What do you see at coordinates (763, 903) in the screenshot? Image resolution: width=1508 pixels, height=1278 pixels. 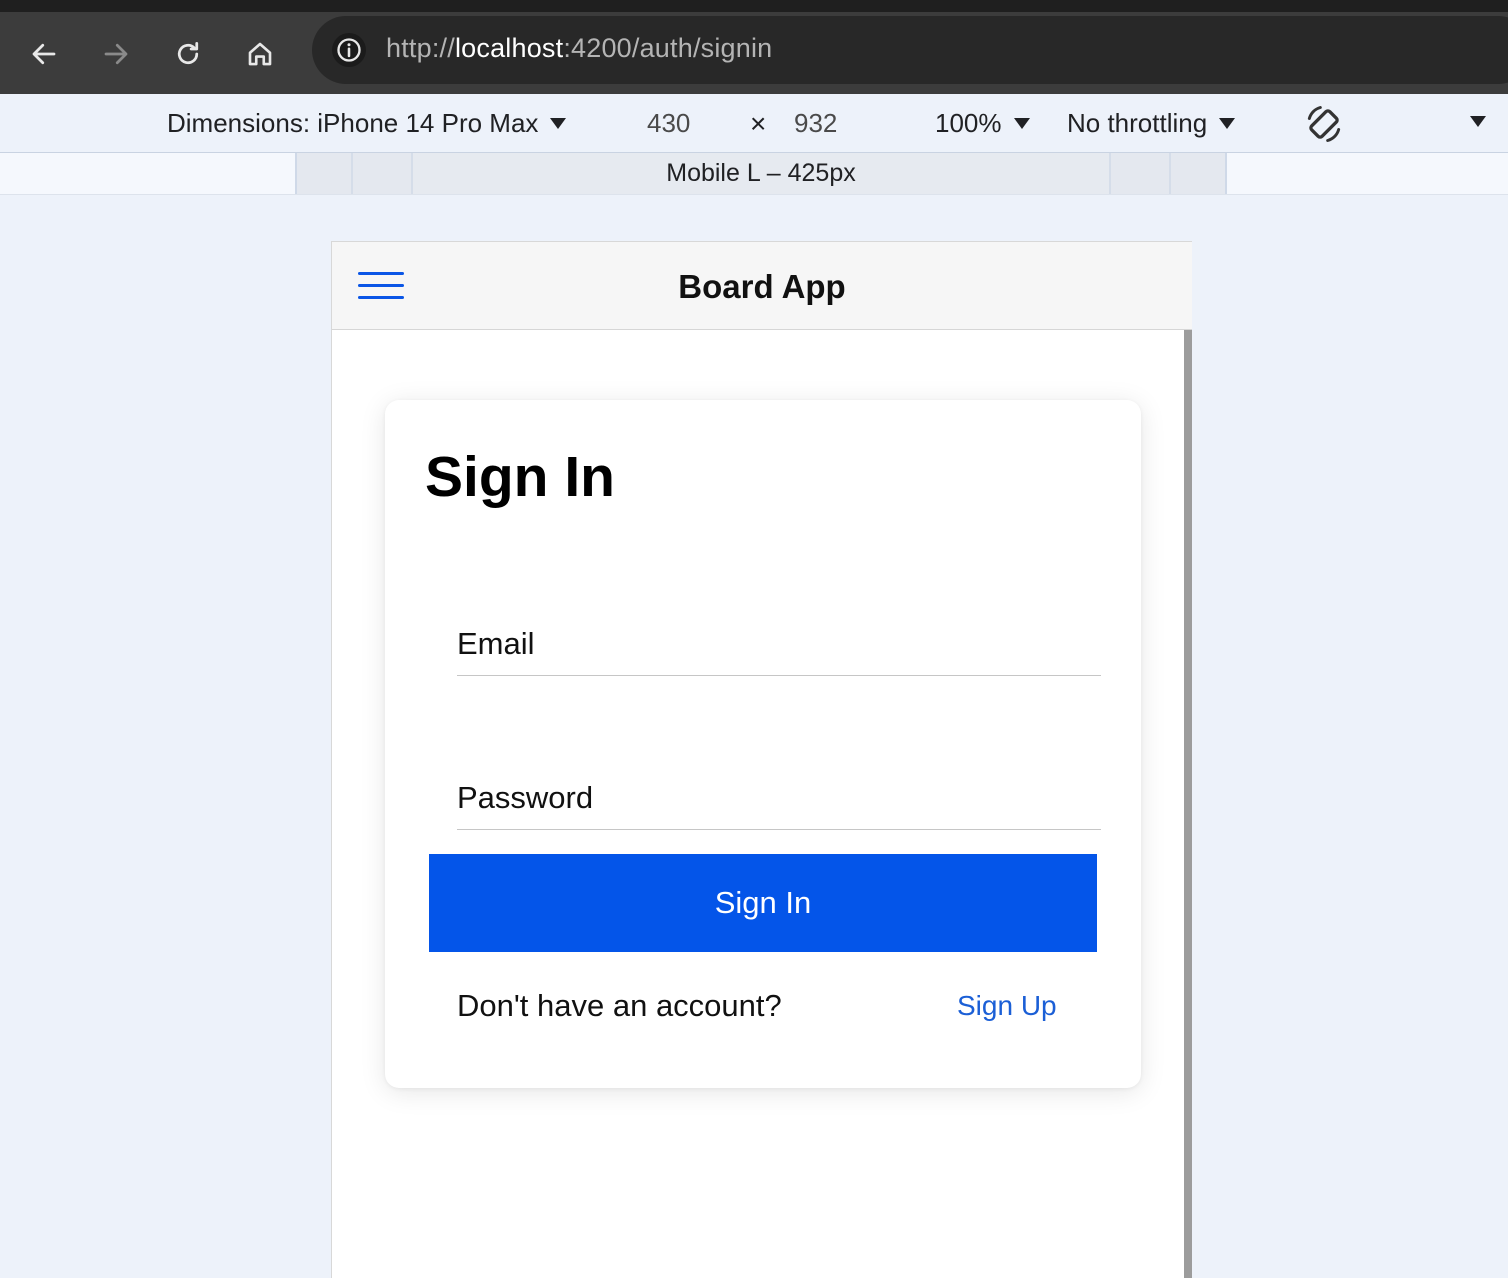 I see `signin-button: Sign In` at bounding box center [763, 903].